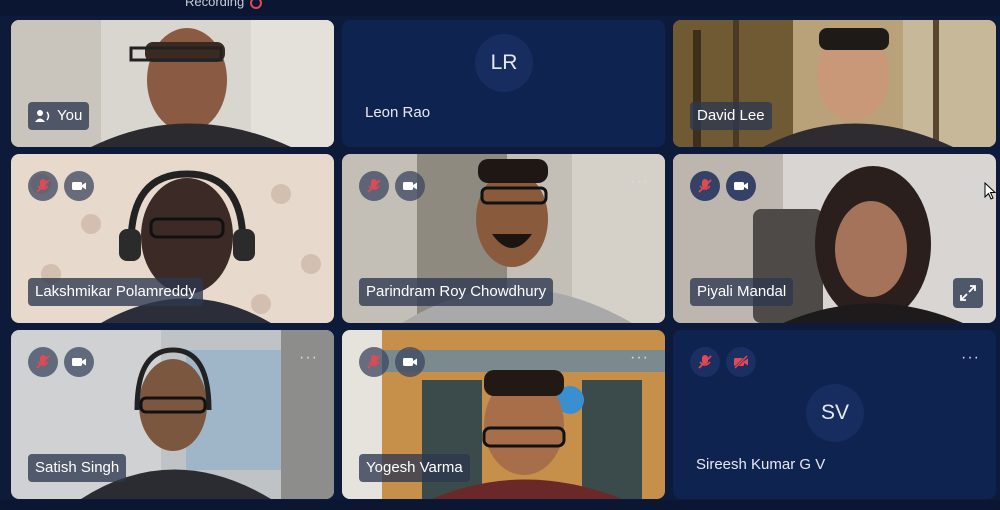  What do you see at coordinates (500, 8) in the screenshot?
I see `top-bar: Recording` at bounding box center [500, 8].